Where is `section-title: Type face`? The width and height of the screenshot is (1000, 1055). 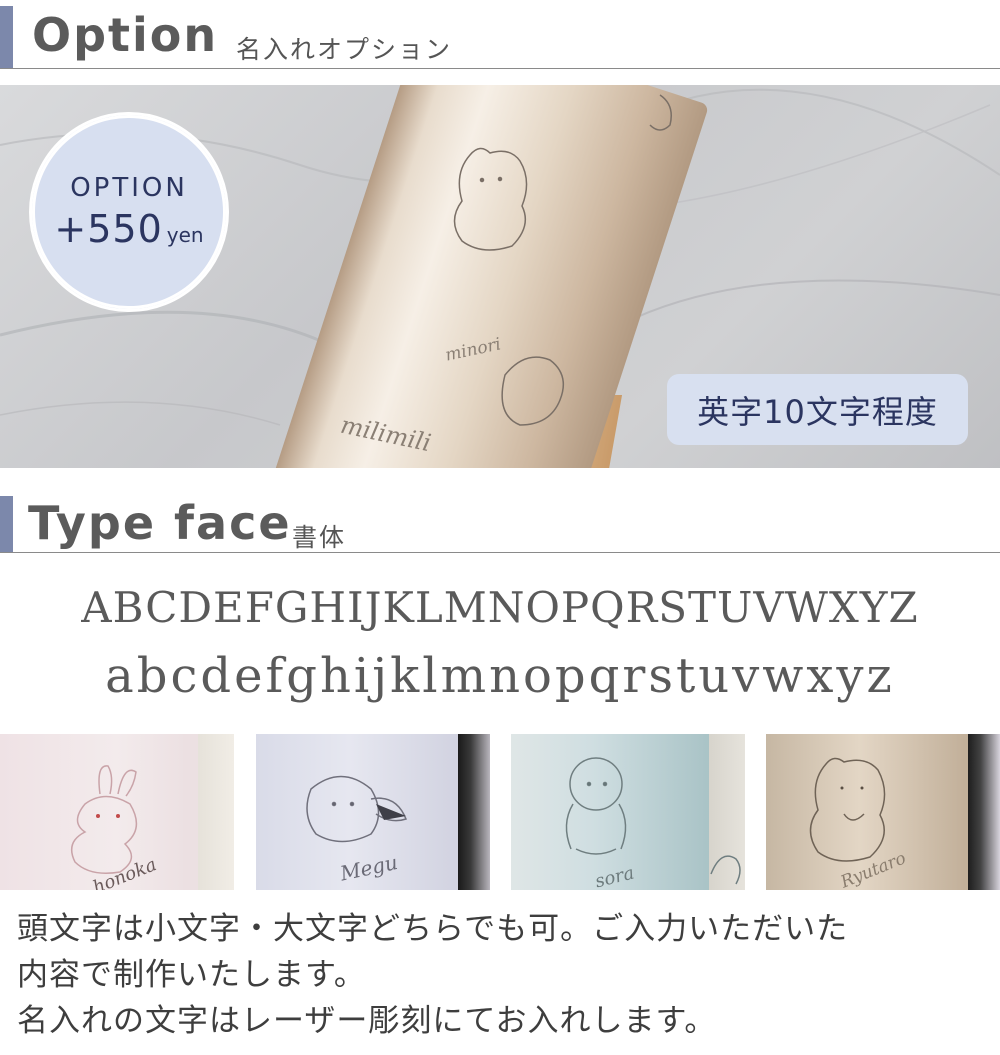 section-title: Type face is located at coordinates (160, 523).